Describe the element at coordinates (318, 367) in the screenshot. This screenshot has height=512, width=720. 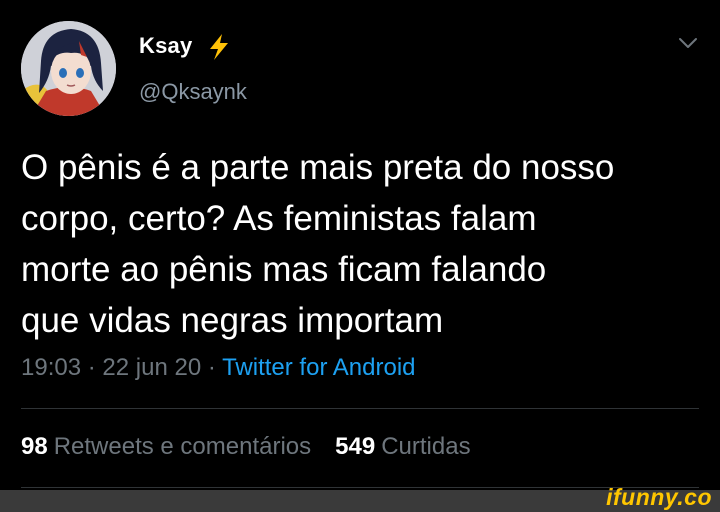
I see `tweet-source-link: Twitter for Android` at that location.